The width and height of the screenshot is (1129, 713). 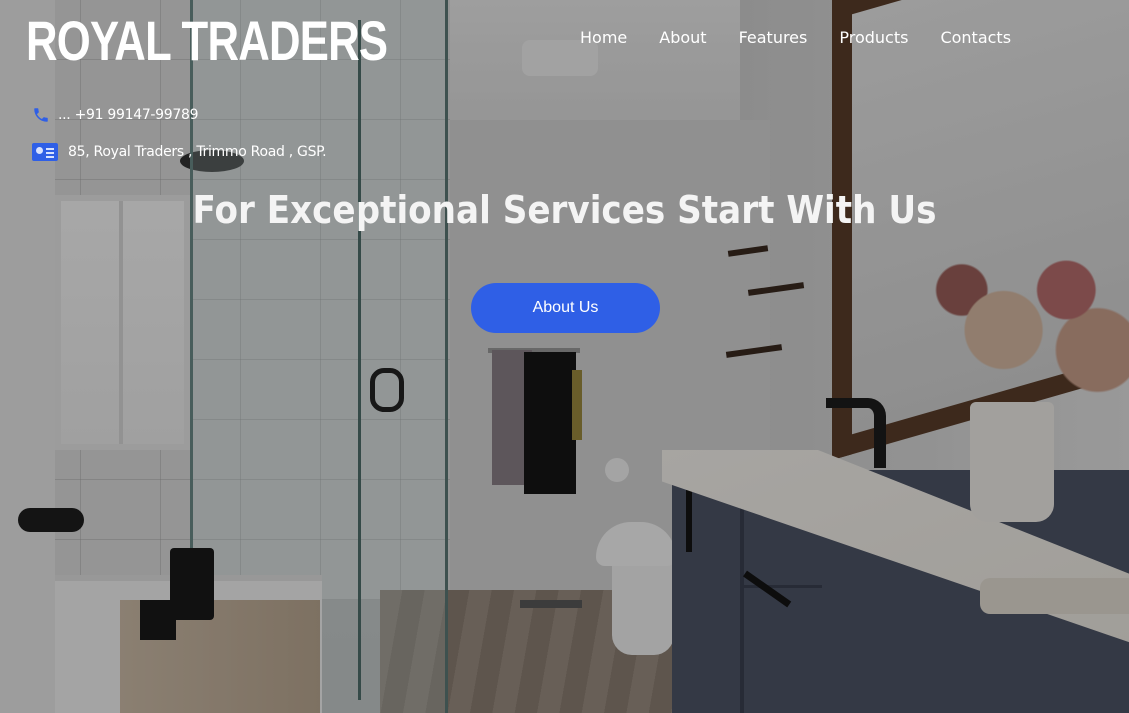 What do you see at coordinates (128, 115) in the screenshot?
I see `phone-number: ... +91 99147-99789` at bounding box center [128, 115].